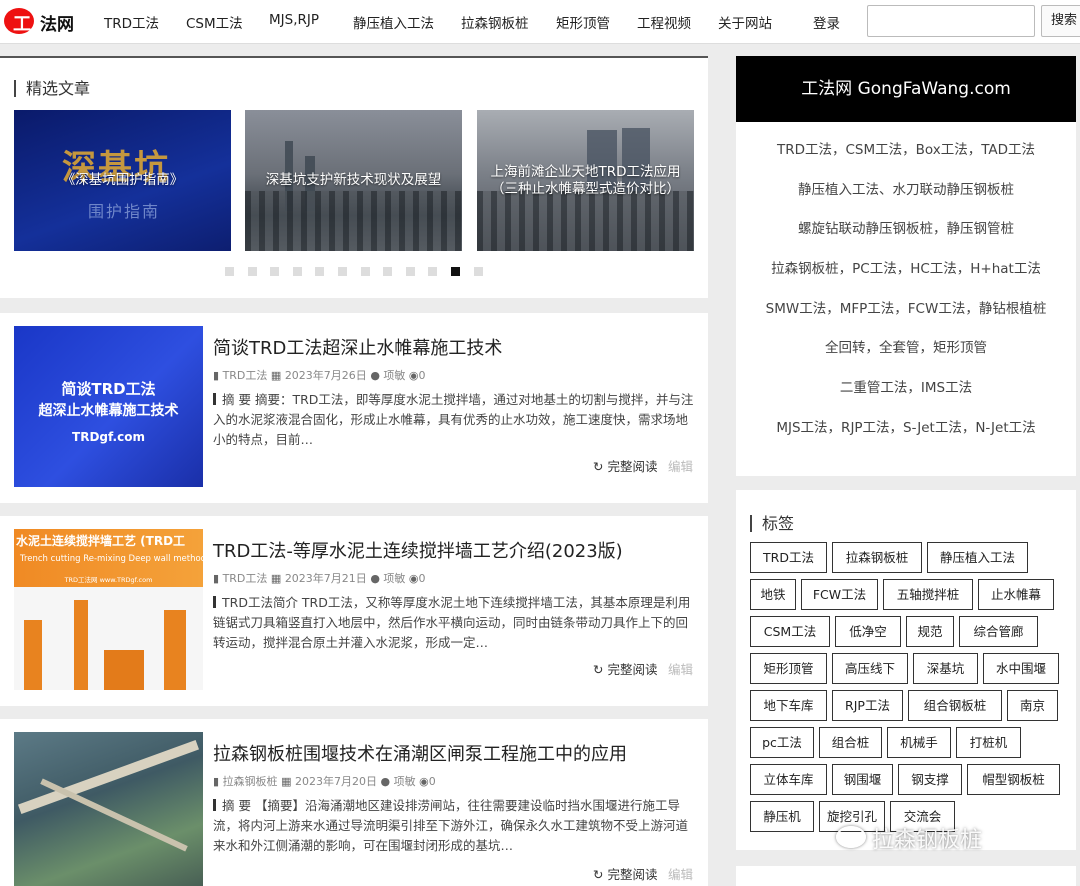  I want to click on tag-link: 低净空, so click(868, 631).